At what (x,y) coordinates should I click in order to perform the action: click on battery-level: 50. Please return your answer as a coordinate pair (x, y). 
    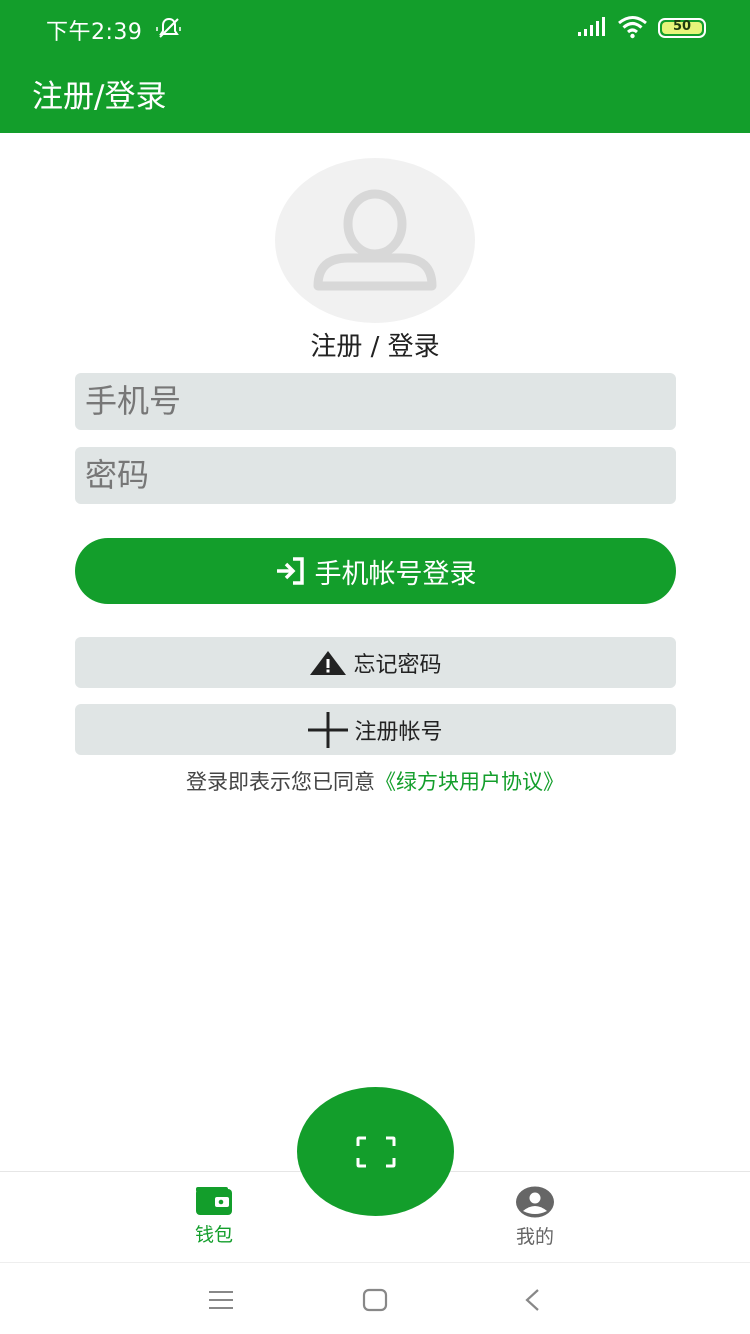
    Looking at the image, I should click on (682, 26).